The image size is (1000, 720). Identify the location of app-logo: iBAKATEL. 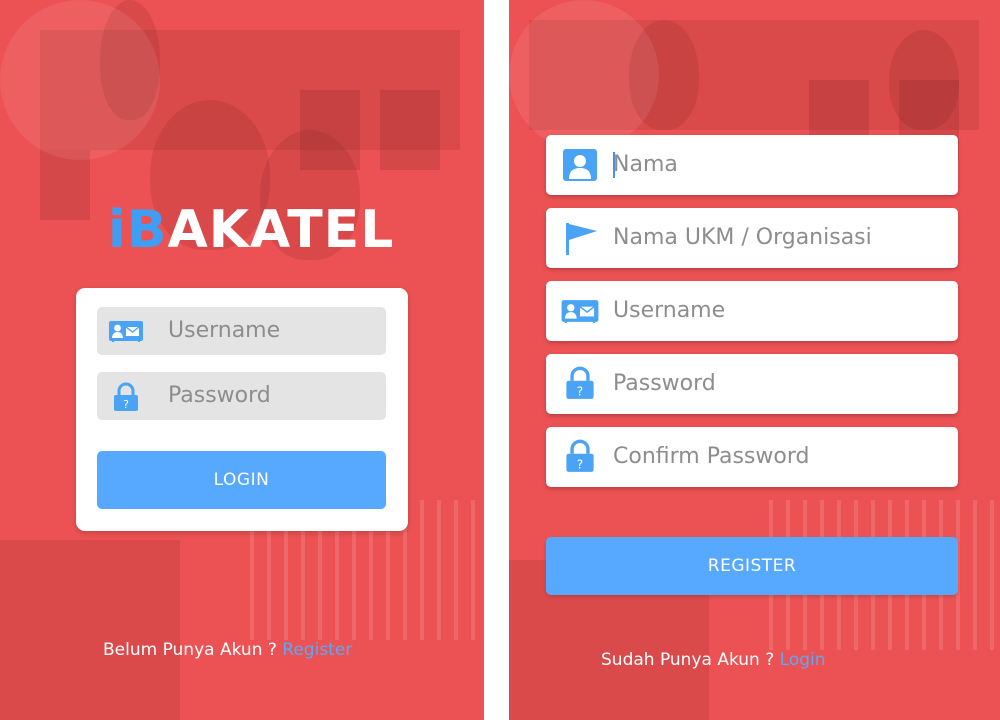
(251, 230).